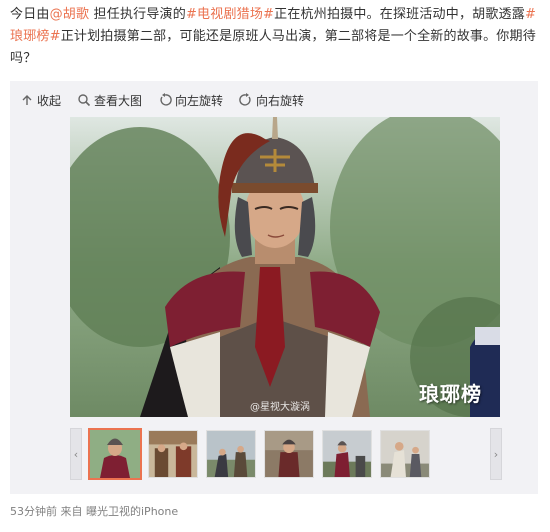  I want to click on media-toolbar: 收起 查看大图 向左旋转 向右旋转, so click(170, 100).